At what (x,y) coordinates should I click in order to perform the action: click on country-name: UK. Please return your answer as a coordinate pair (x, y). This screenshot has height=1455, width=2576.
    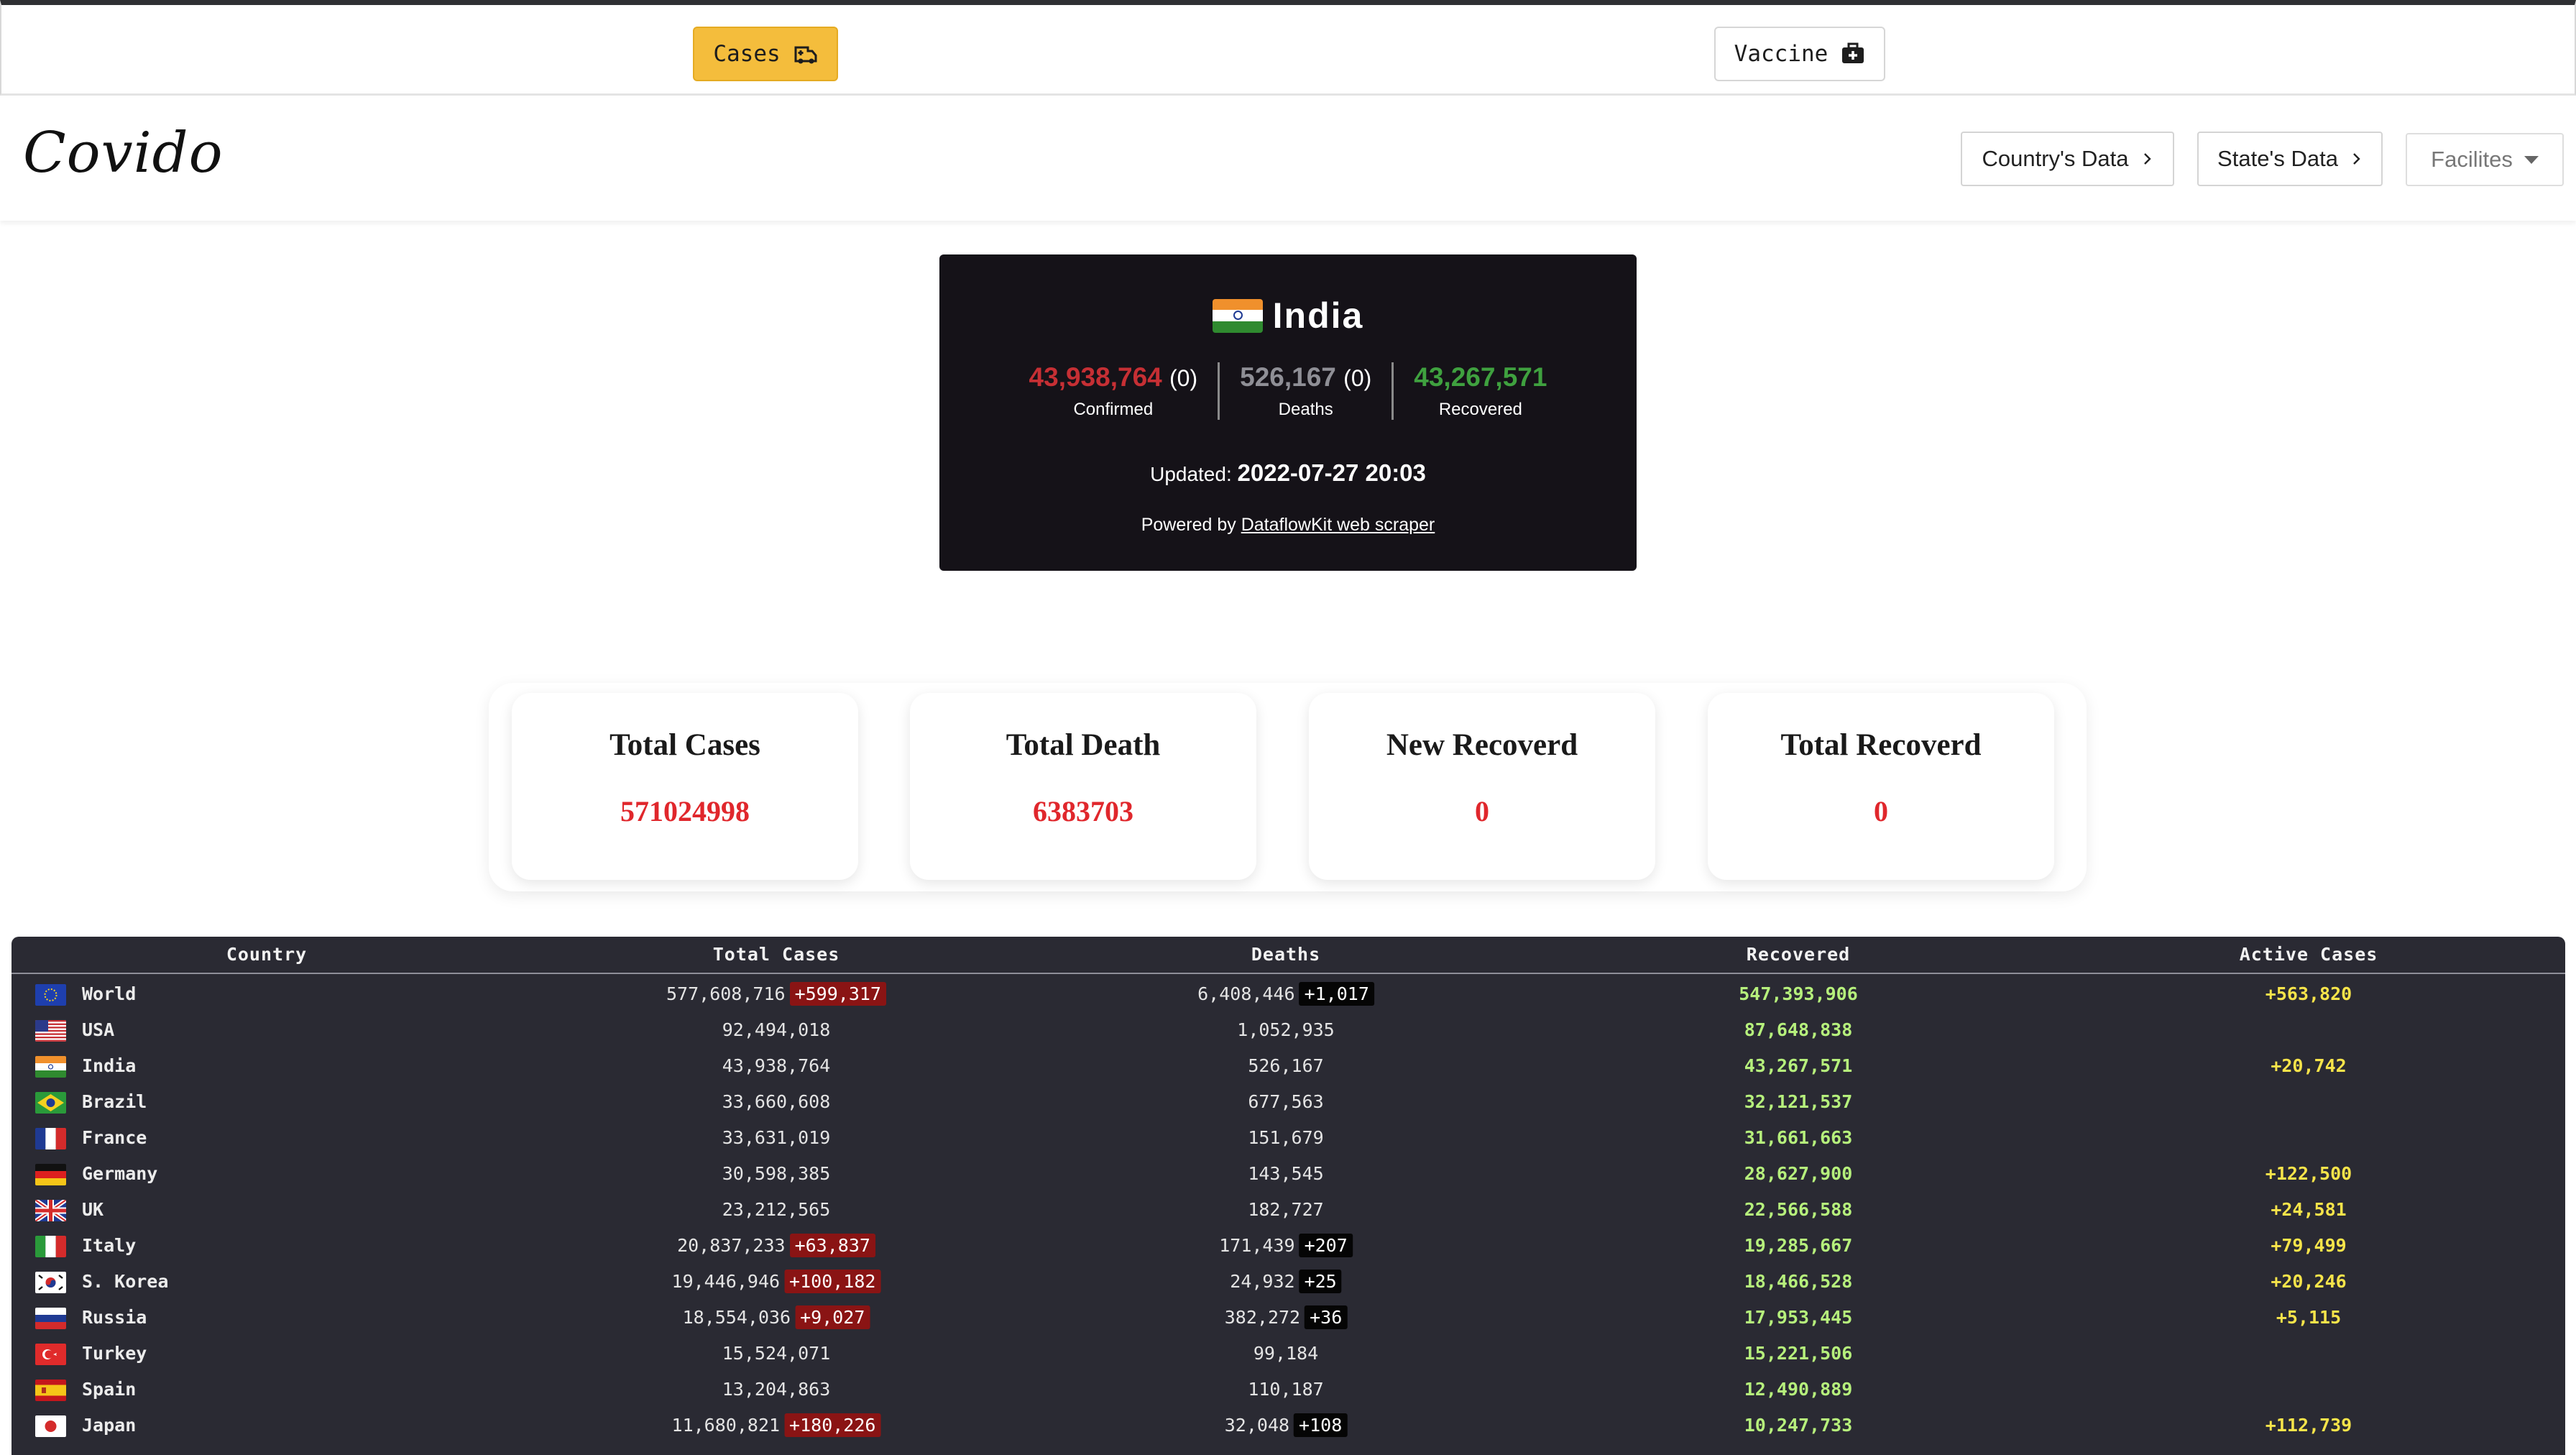
    Looking at the image, I should click on (93, 1209).